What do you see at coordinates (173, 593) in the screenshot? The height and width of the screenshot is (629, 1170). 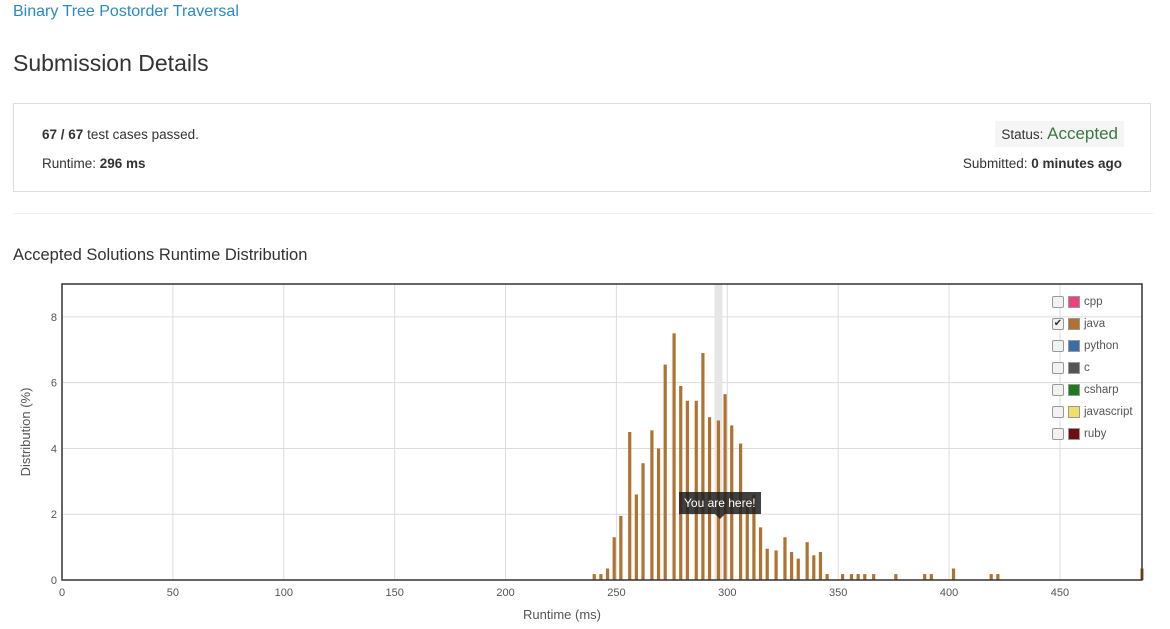 I see `x-tick-label: 50` at bounding box center [173, 593].